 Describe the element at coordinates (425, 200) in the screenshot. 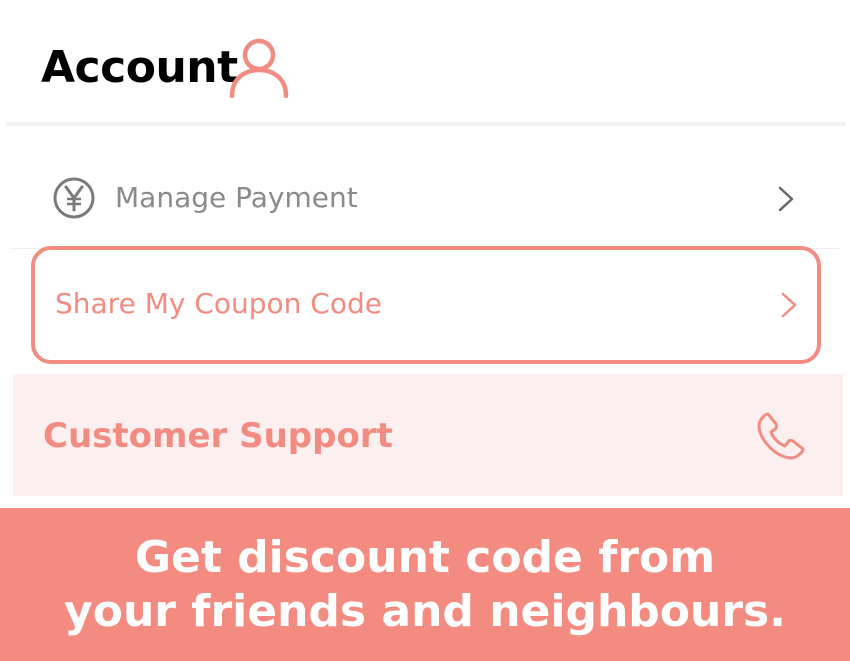

I see `manage-payment-row: Manage Payment` at that location.